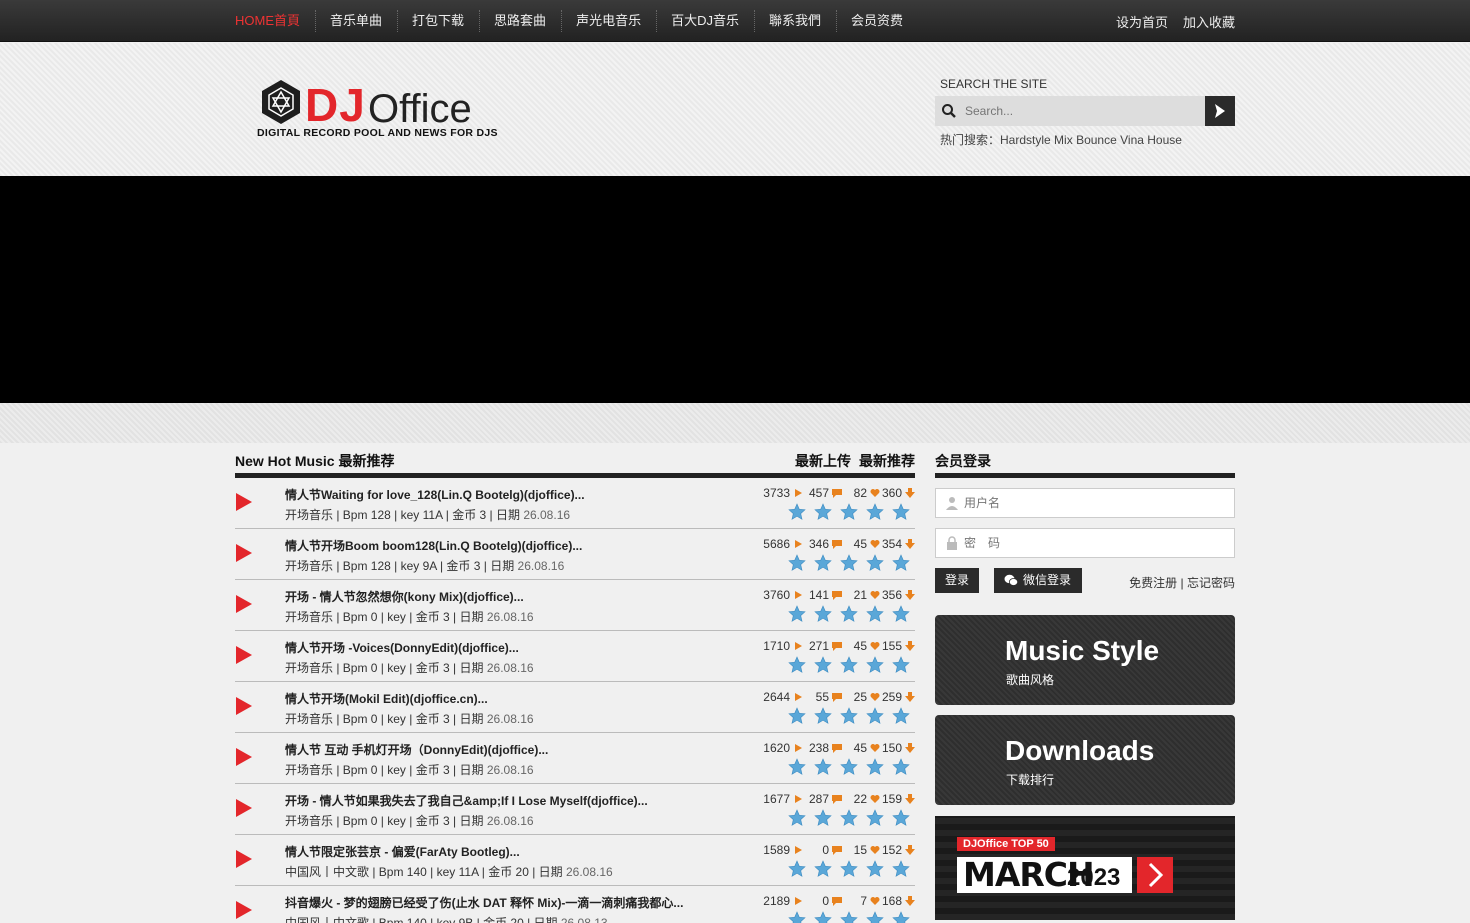 The height and width of the screenshot is (923, 1470). I want to click on nav-top100-dj: 百大DJ音乐, so click(705, 21).